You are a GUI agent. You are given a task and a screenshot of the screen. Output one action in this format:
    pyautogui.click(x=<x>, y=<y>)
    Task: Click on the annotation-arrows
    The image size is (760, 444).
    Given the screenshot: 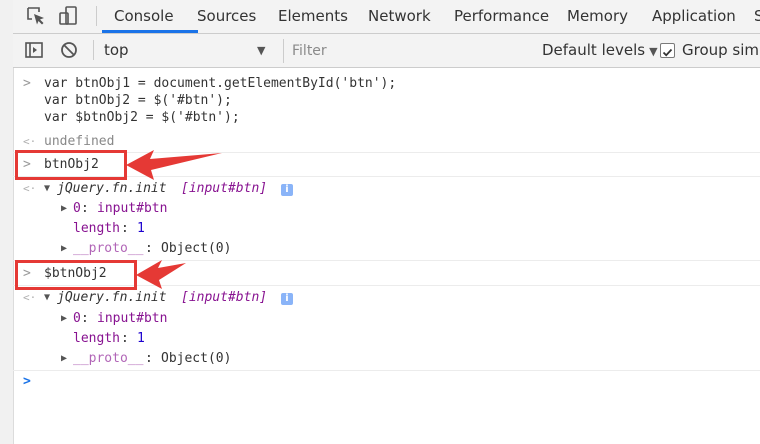 What is the action you would take?
    pyautogui.click(x=174, y=219)
    